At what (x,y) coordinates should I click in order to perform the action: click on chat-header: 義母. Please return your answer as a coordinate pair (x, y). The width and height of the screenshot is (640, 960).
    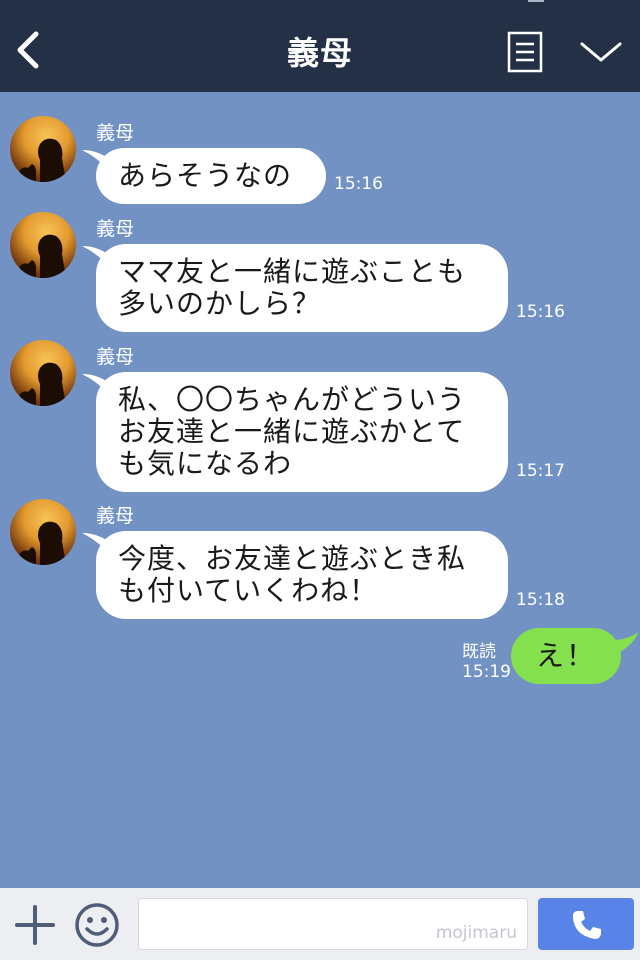
    Looking at the image, I should click on (320, 46).